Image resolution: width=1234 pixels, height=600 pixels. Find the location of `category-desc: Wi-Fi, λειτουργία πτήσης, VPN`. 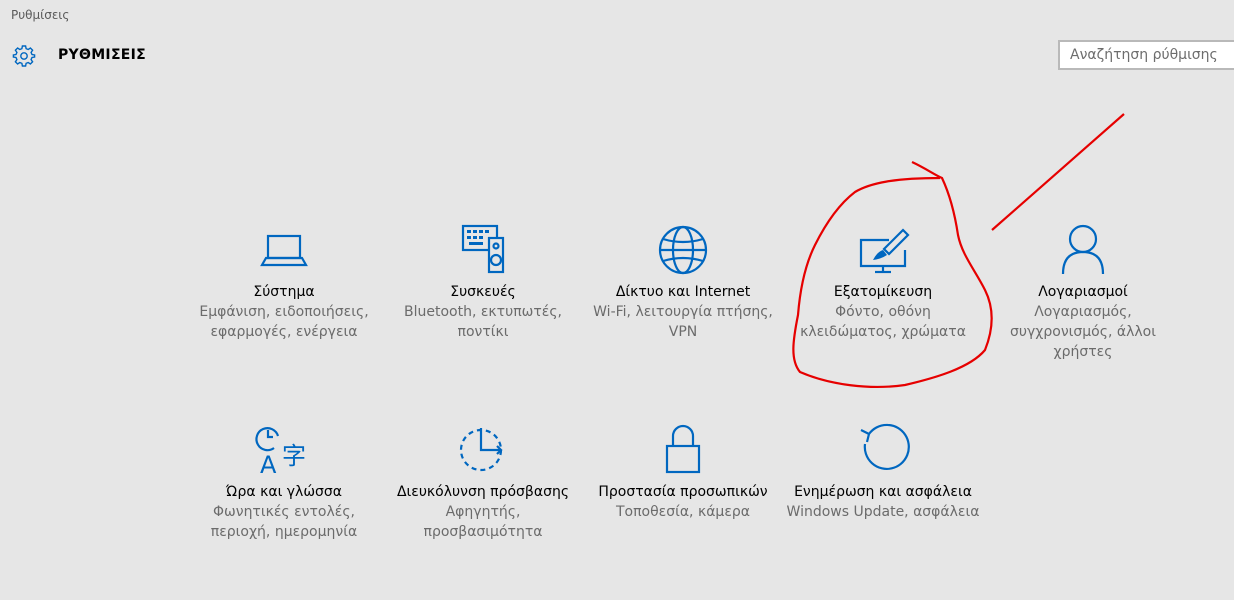

category-desc: Wi-Fi, λειτουργία πτήσης, VPN is located at coordinates (683, 322).